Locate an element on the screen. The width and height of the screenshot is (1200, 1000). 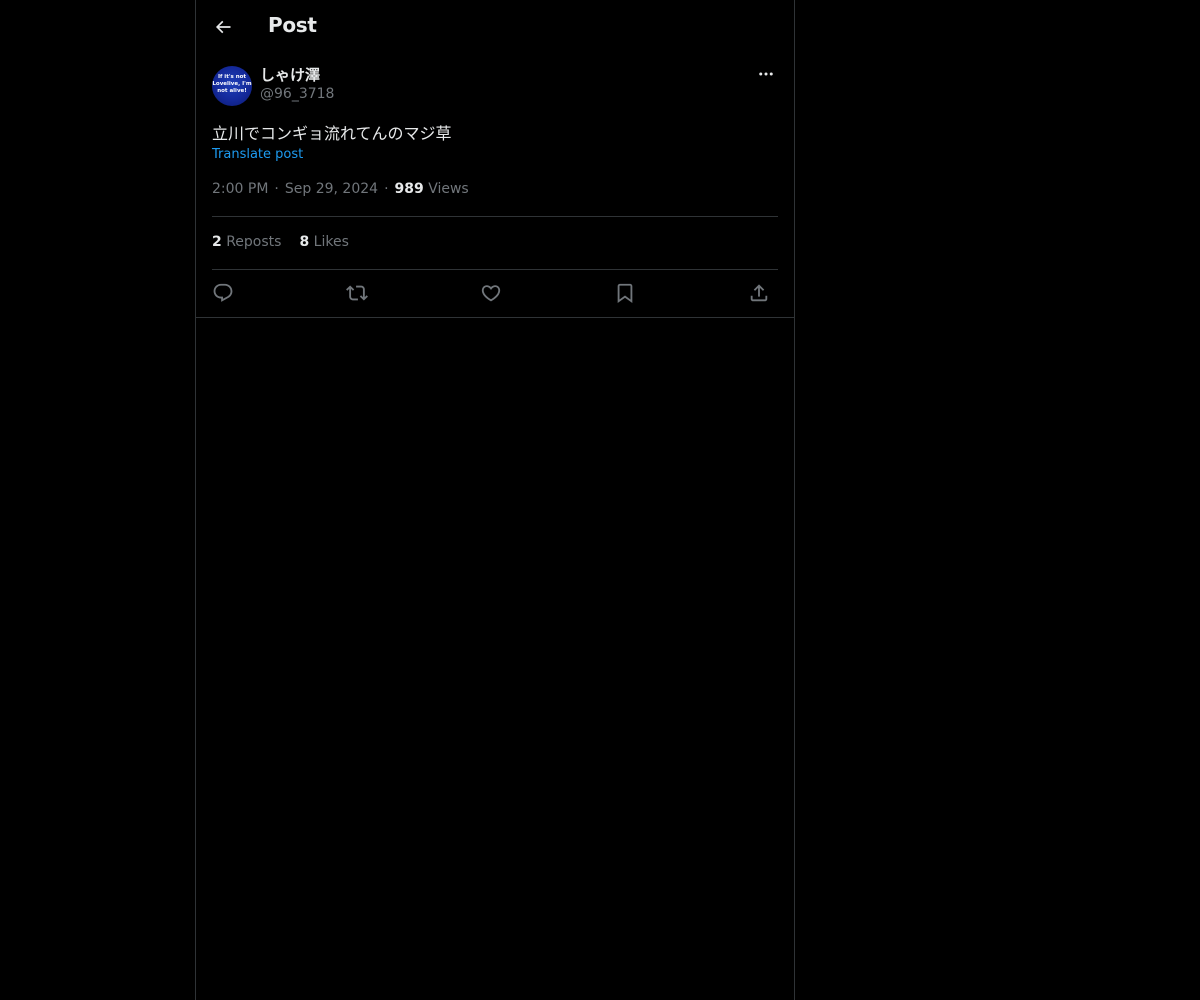
post-actions is located at coordinates (495, 293).